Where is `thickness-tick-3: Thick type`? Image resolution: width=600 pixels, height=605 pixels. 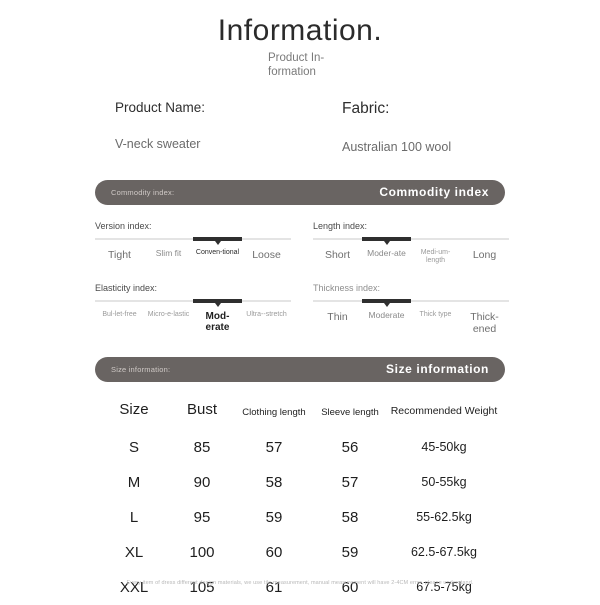
thickness-tick-3: Thick type is located at coordinates (435, 323).